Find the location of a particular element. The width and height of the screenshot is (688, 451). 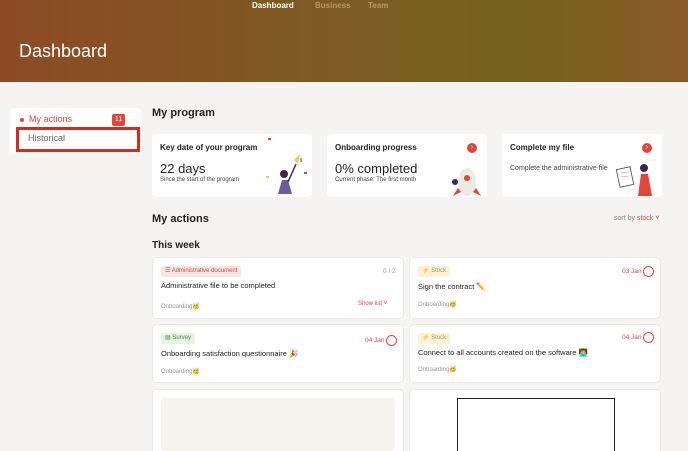

sidebar-item-historical: Historical is located at coordinates (78, 139).